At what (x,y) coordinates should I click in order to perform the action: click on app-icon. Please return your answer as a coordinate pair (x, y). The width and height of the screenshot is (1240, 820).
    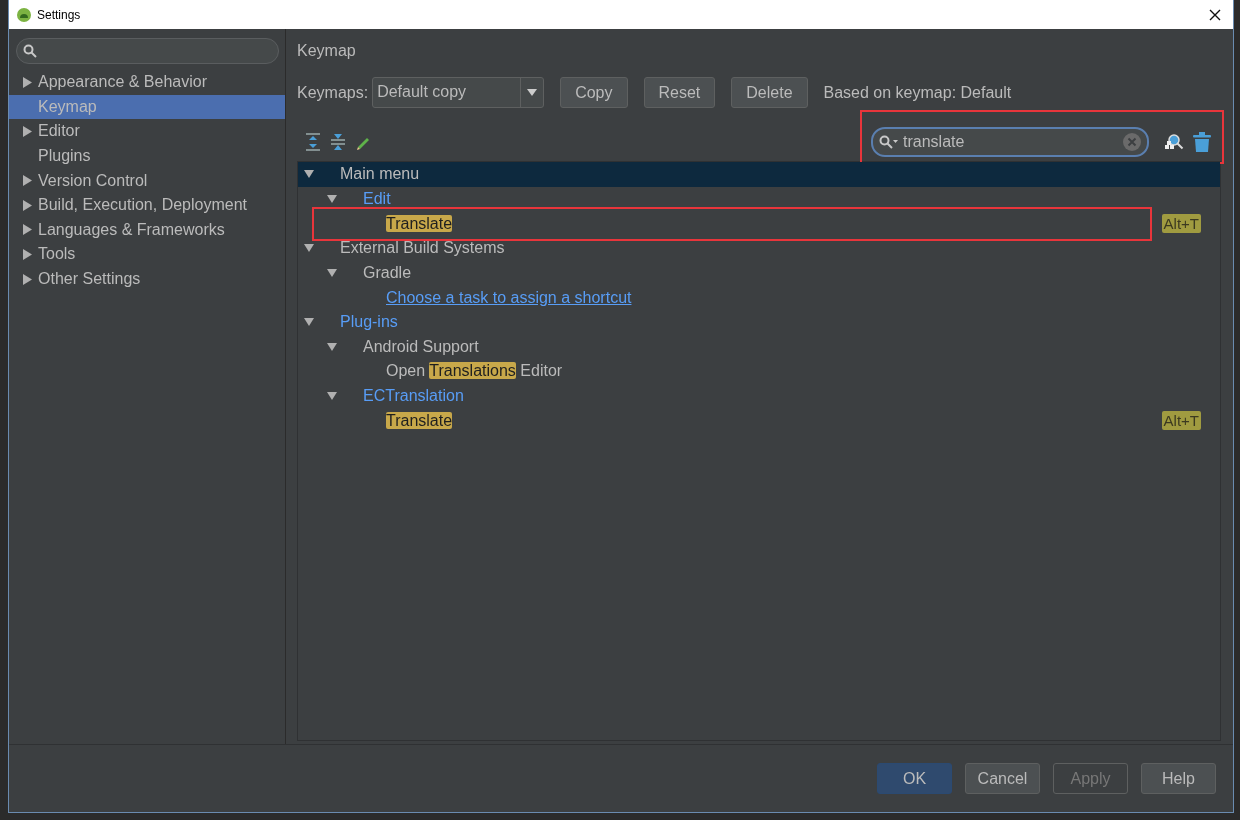
    Looking at the image, I should click on (24, 14).